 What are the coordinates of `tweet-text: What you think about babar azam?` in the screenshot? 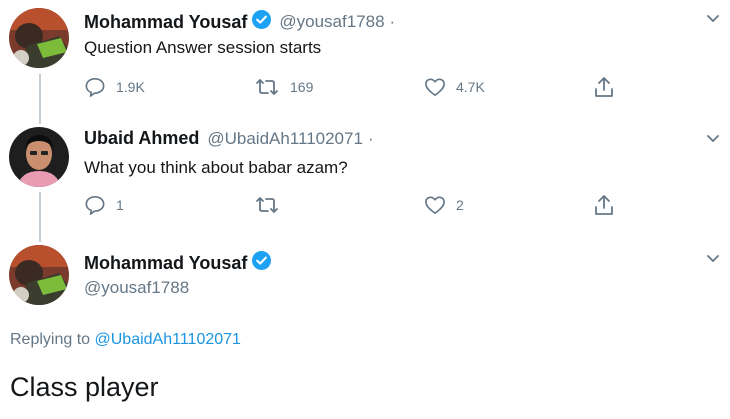 It's located at (216, 167).